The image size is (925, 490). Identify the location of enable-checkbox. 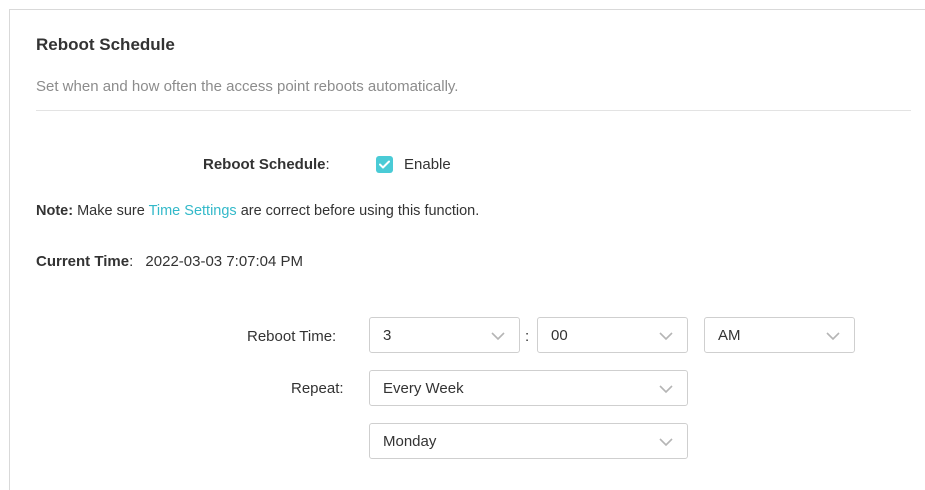
(384, 164).